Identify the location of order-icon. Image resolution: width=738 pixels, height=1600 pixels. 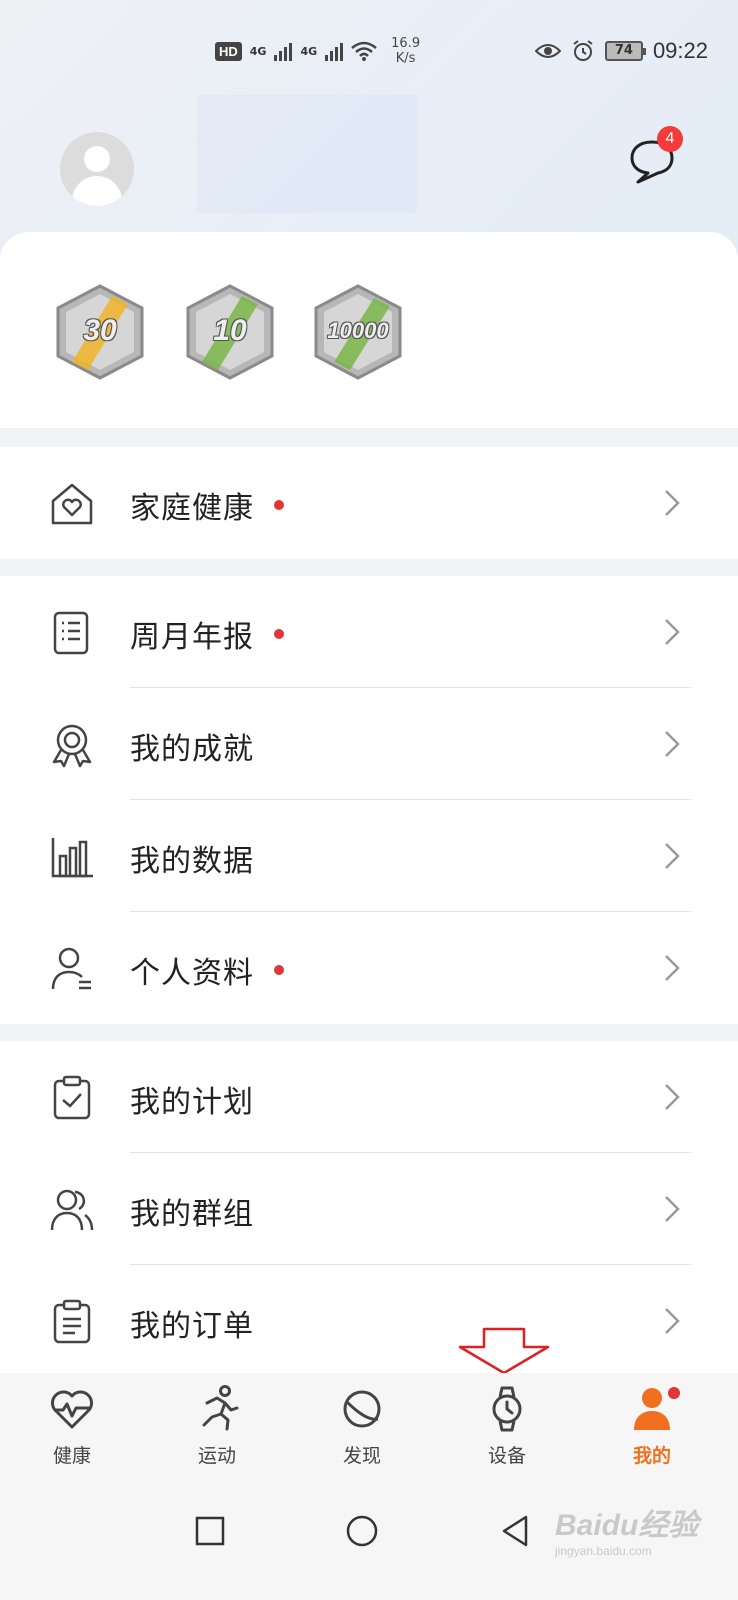
(72, 1321).